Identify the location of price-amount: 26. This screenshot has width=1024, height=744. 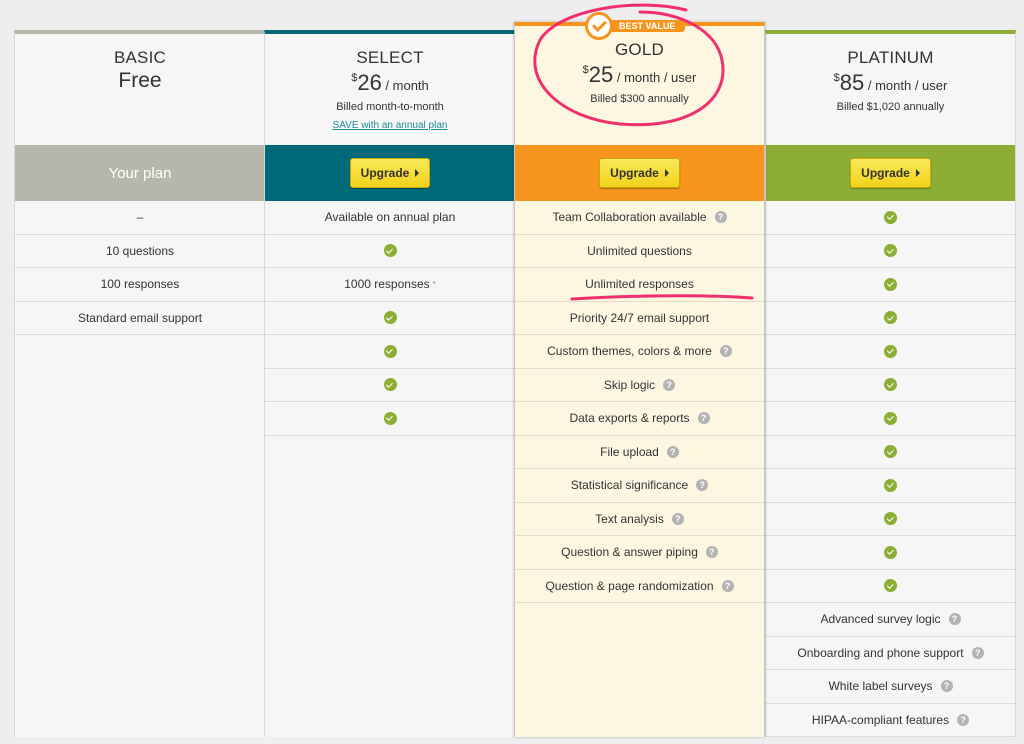
(369, 82).